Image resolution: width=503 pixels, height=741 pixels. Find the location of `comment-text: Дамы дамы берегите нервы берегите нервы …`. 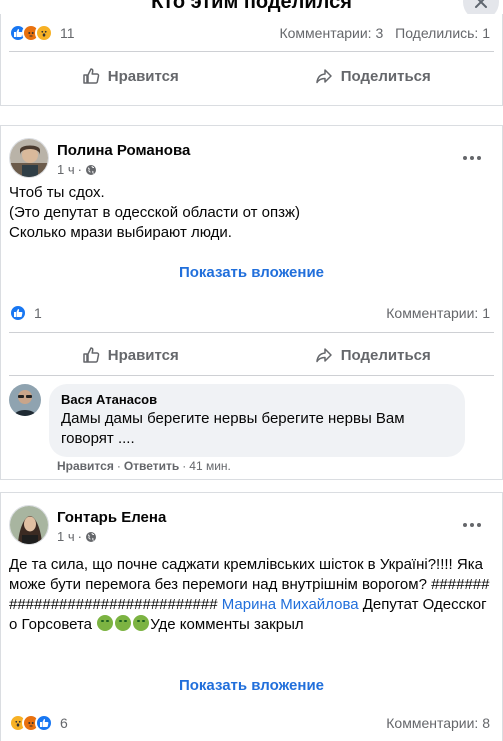

comment-text: Дамы дамы берегите нервы берегите нервы … is located at coordinates (233, 428).